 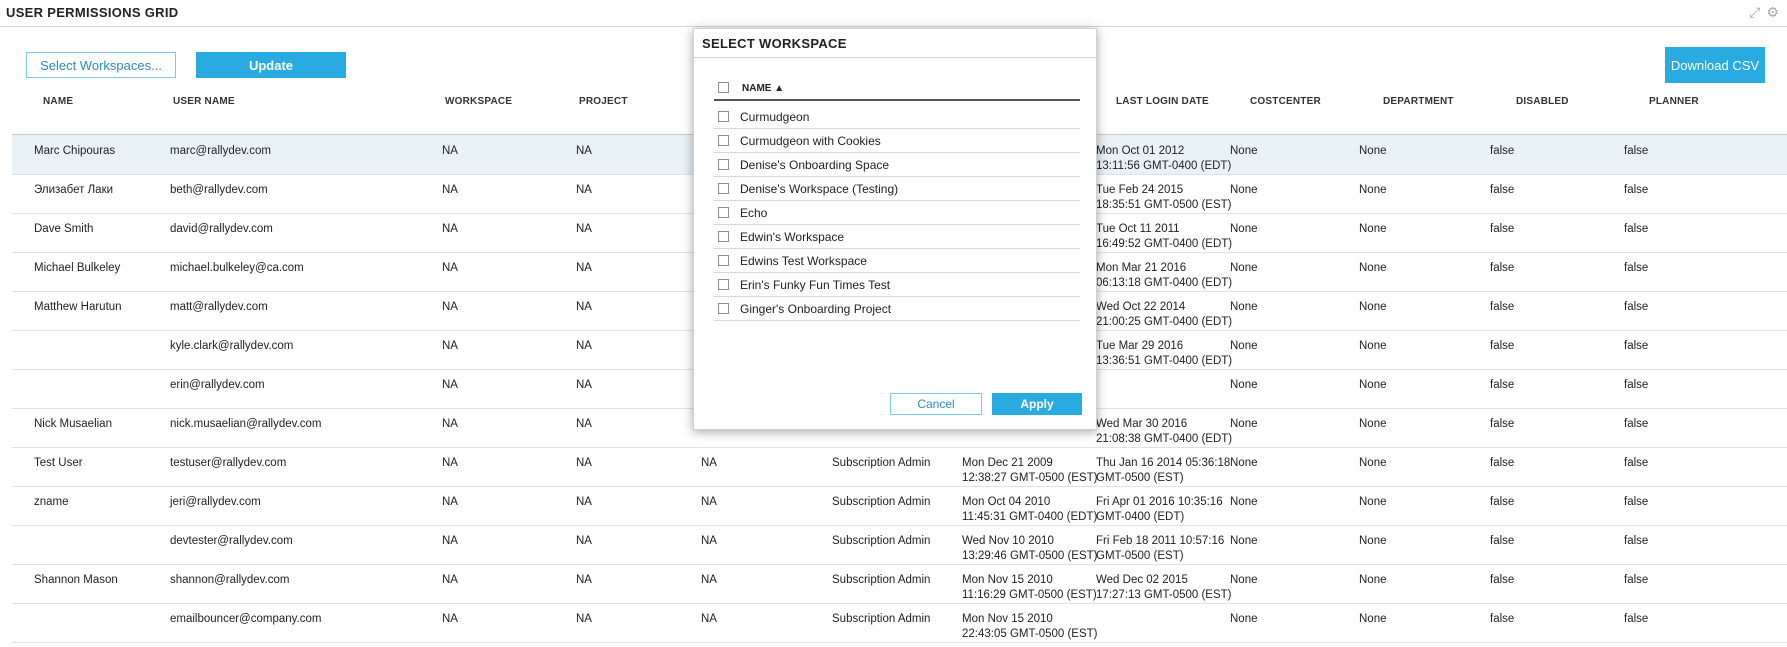 What do you see at coordinates (897, 324) in the screenshot?
I see `workspace-list-item` at bounding box center [897, 324].